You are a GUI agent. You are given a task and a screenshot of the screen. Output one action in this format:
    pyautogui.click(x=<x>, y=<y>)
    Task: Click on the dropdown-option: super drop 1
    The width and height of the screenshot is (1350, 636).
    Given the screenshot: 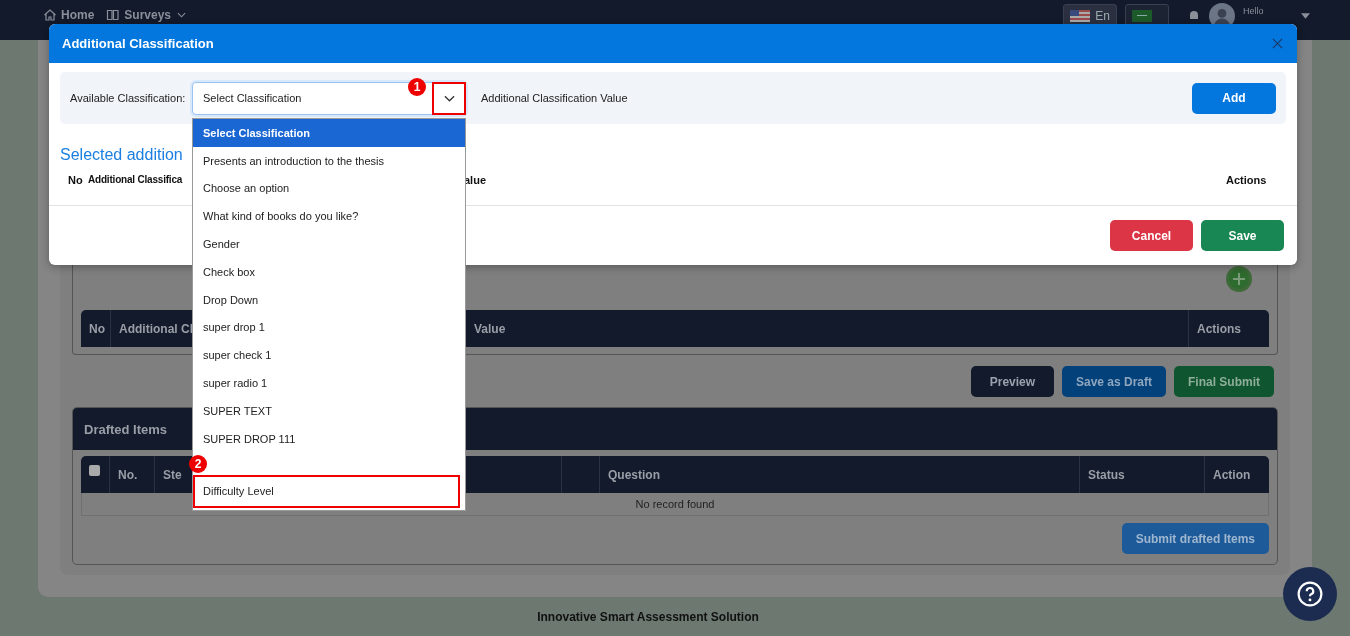 What is the action you would take?
    pyautogui.click(x=329, y=327)
    